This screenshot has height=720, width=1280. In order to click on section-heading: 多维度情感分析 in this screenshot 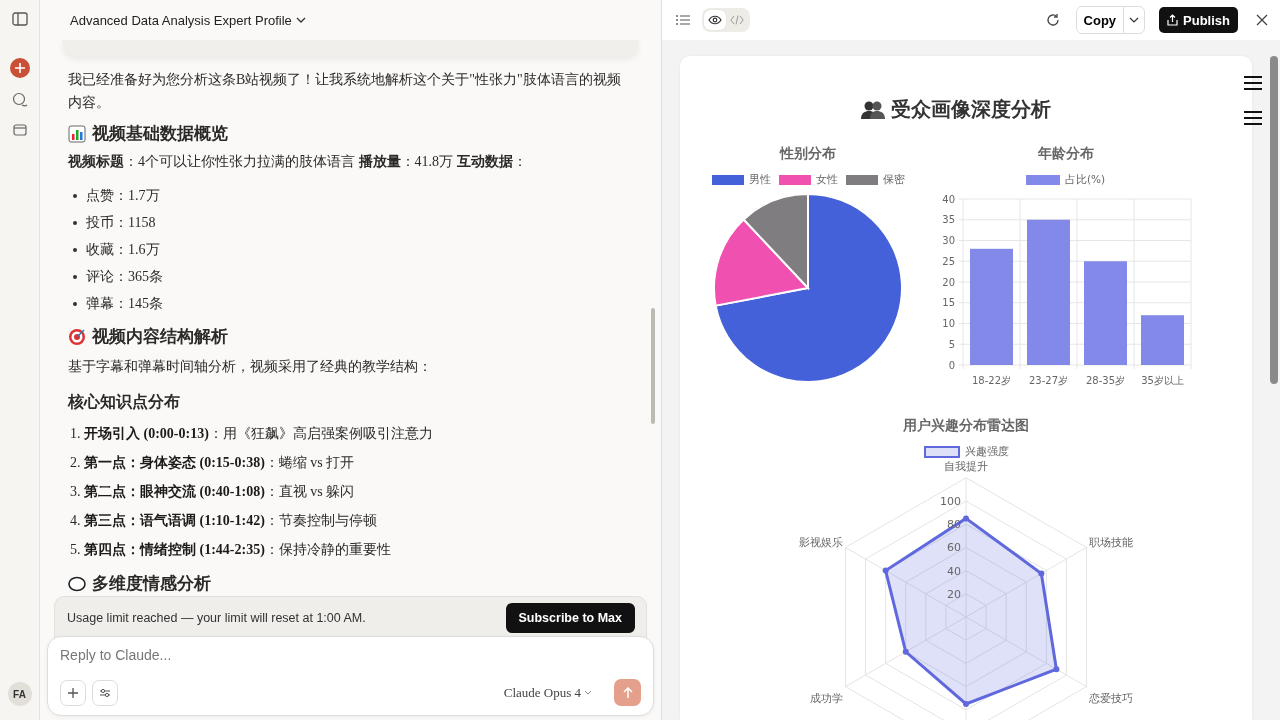, I will do `click(151, 584)`.